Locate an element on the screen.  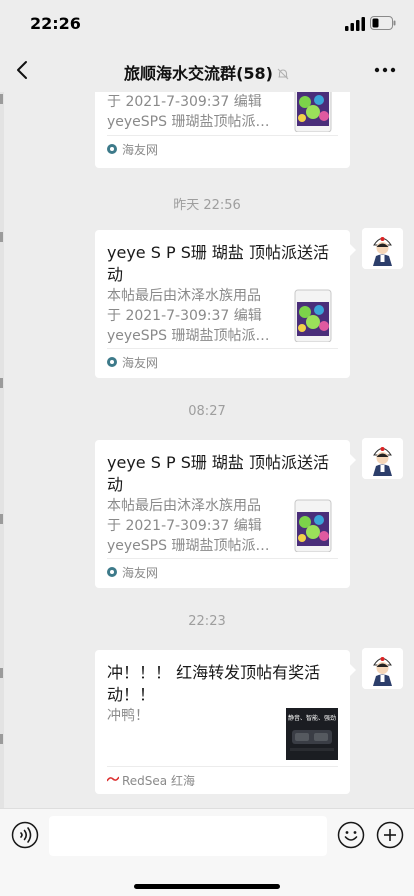
group-name: 旅顺海水交流群 is located at coordinates (180, 73).